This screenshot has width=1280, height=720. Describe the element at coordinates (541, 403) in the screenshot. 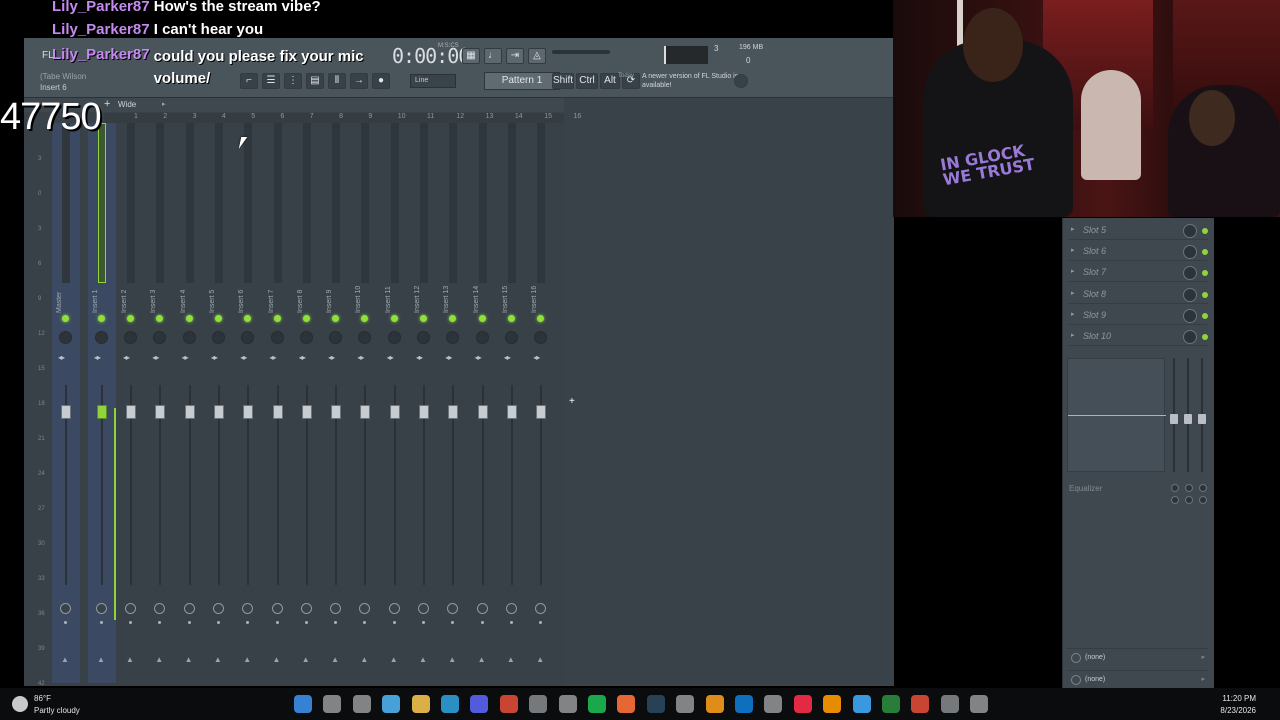

I see `mixer-strip-insert-16: Insert 16 ◂▸ ▲` at that location.